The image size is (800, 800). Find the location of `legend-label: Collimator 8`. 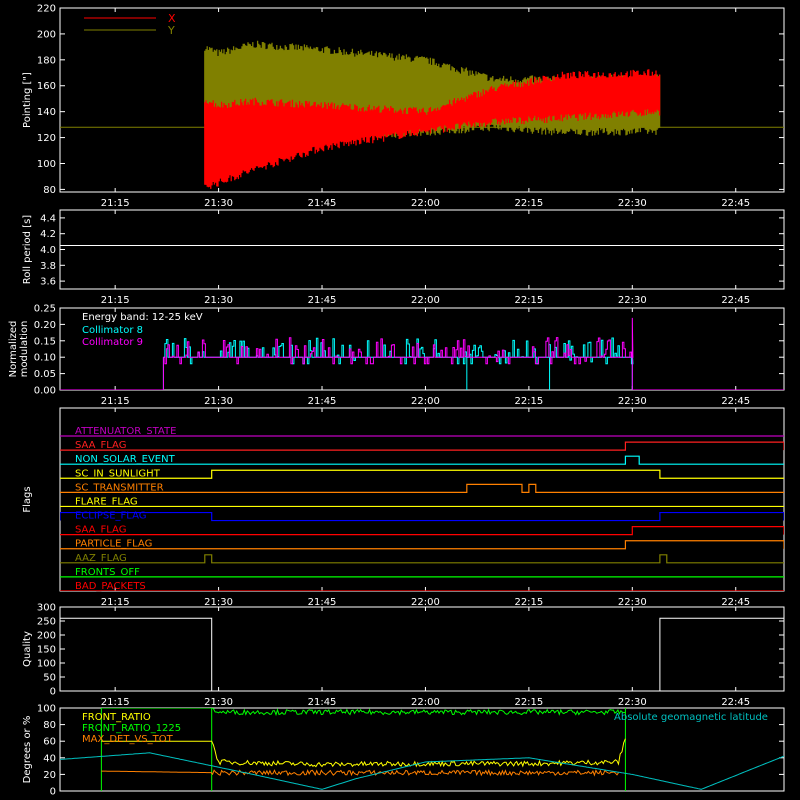

legend-label: Collimator 8 is located at coordinates (112, 330).